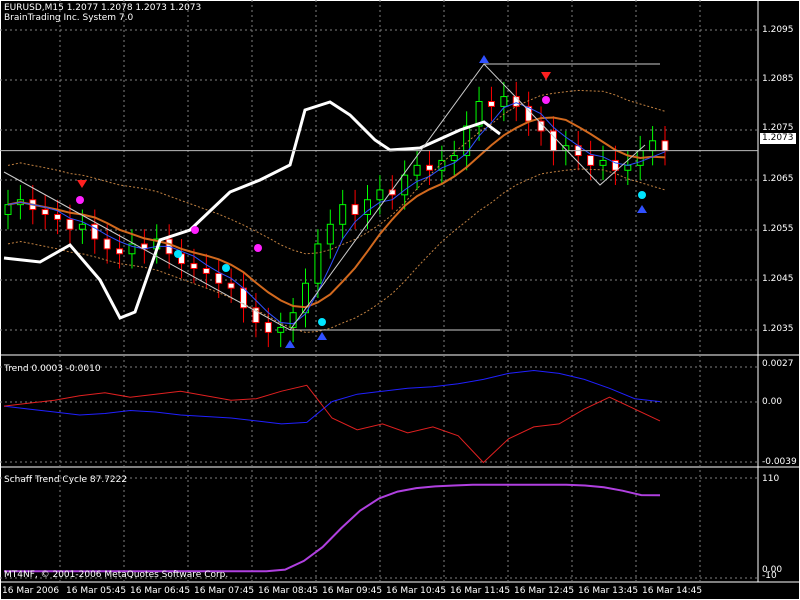 The width and height of the screenshot is (800, 600). Describe the element at coordinates (96, 591) in the screenshot. I see `time-tick: 16 Mar 05:45` at that location.